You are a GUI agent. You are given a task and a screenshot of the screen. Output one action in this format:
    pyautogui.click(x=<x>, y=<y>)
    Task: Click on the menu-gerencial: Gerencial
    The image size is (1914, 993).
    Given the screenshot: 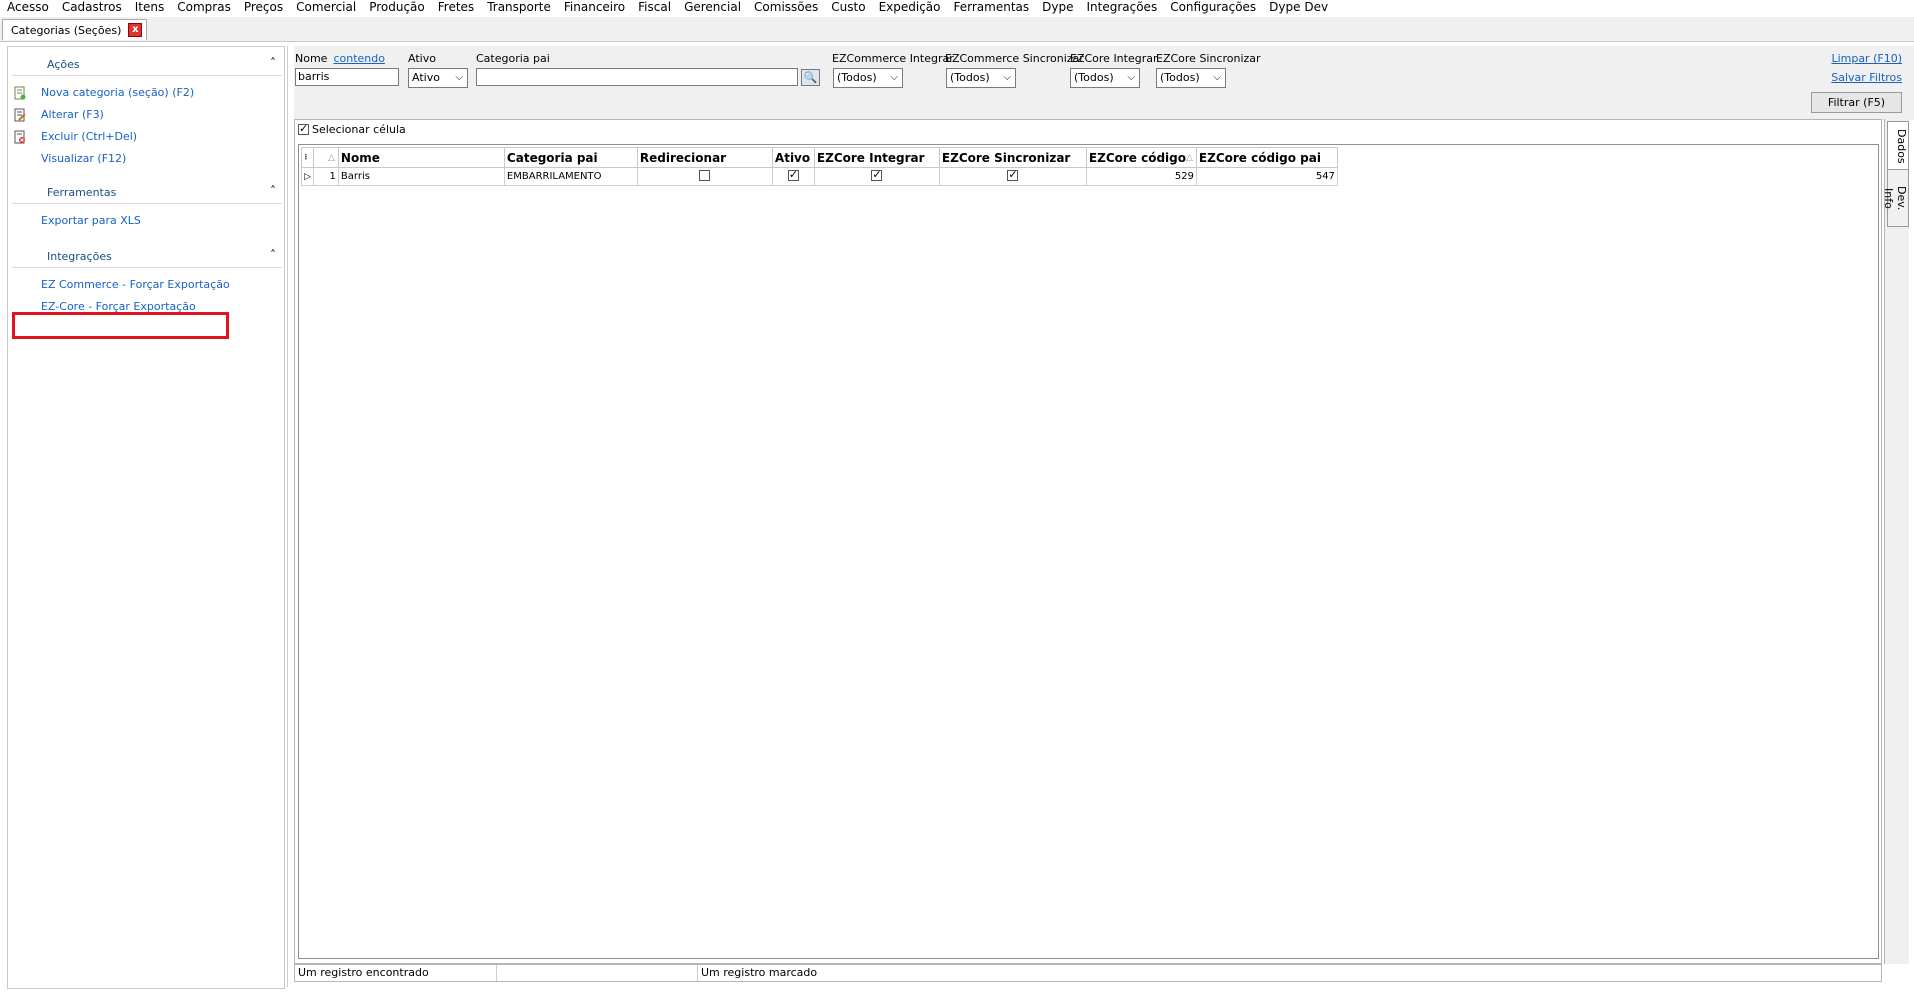 What is the action you would take?
    pyautogui.click(x=712, y=8)
    